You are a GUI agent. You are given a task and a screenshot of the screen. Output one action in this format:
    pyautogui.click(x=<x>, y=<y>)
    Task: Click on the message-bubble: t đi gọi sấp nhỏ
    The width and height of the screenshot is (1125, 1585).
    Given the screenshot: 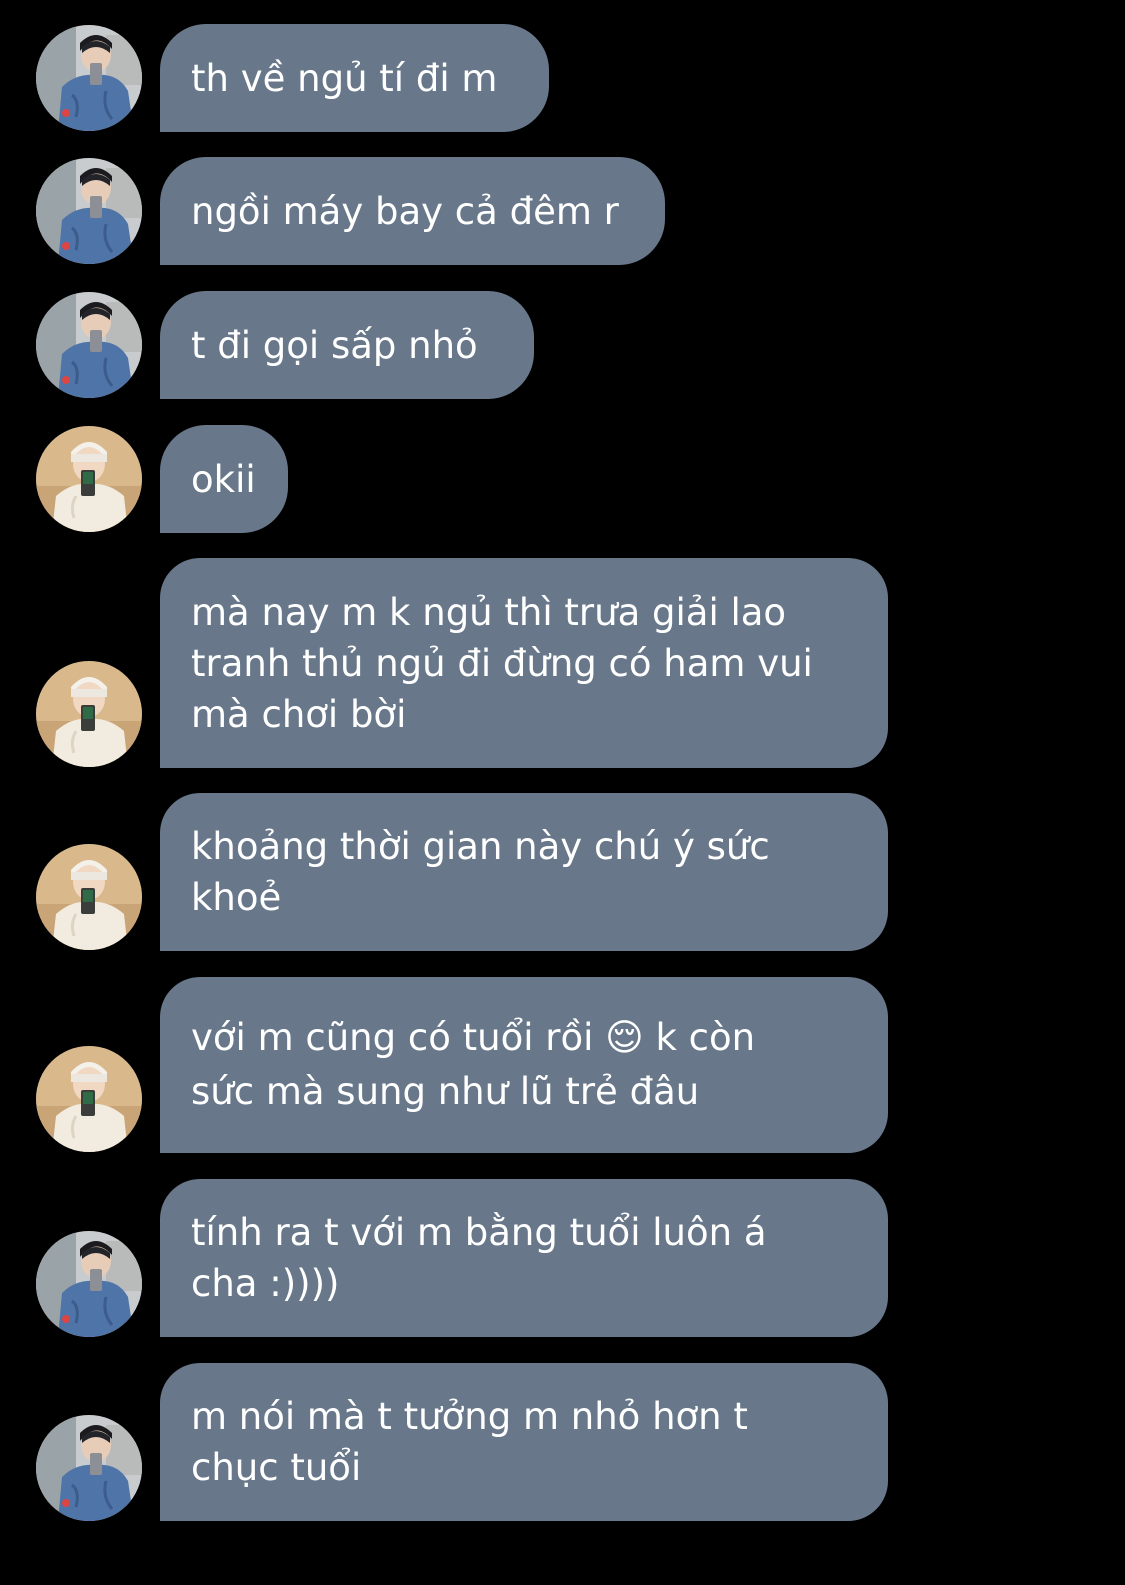 What is the action you would take?
    pyautogui.click(x=347, y=345)
    